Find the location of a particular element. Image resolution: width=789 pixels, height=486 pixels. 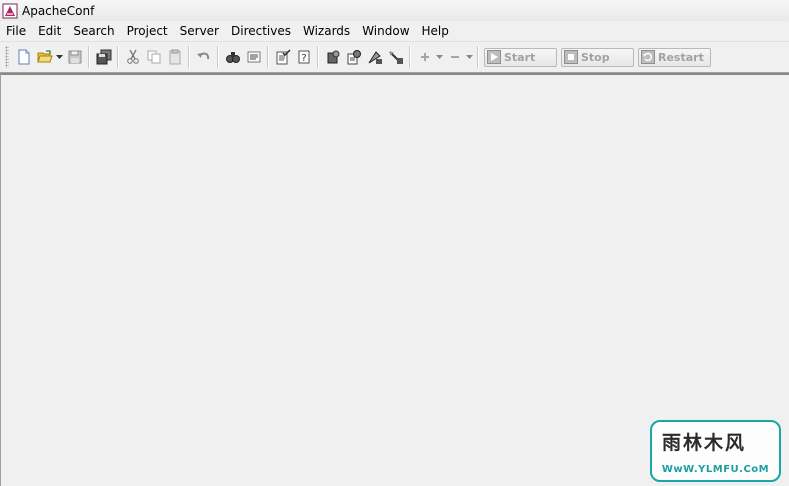

new-file-icon is located at coordinates (23, 57).